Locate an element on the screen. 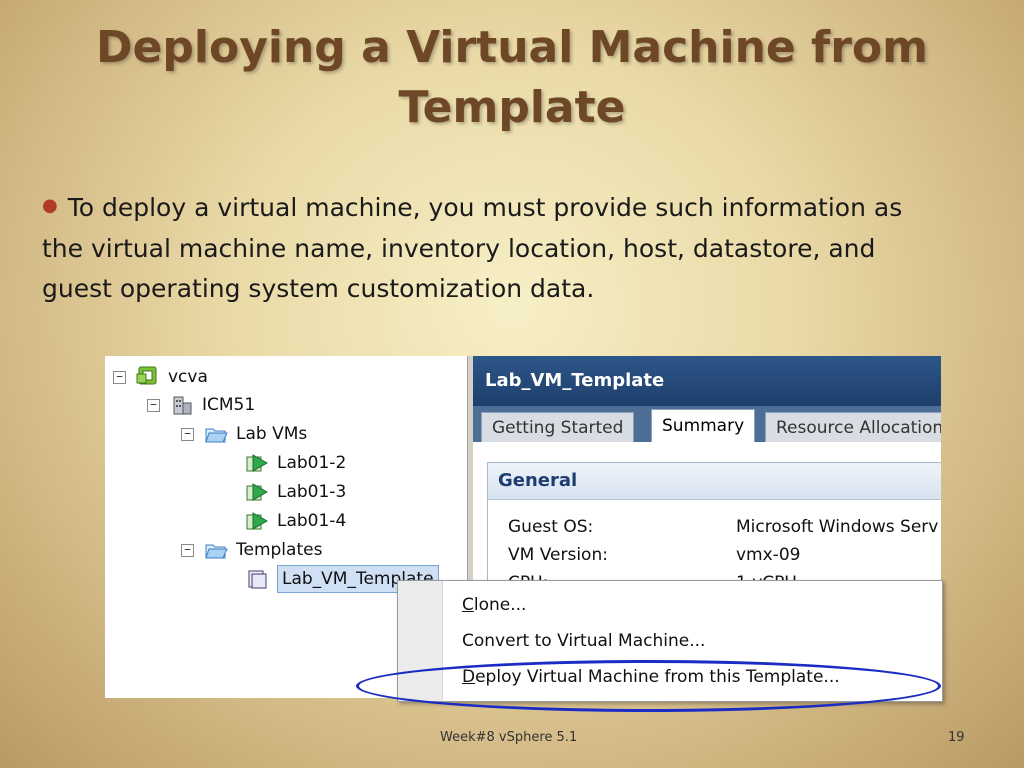 The image size is (1024, 768). tree-node-vm-2: Lab01-3 is located at coordinates (295, 492).